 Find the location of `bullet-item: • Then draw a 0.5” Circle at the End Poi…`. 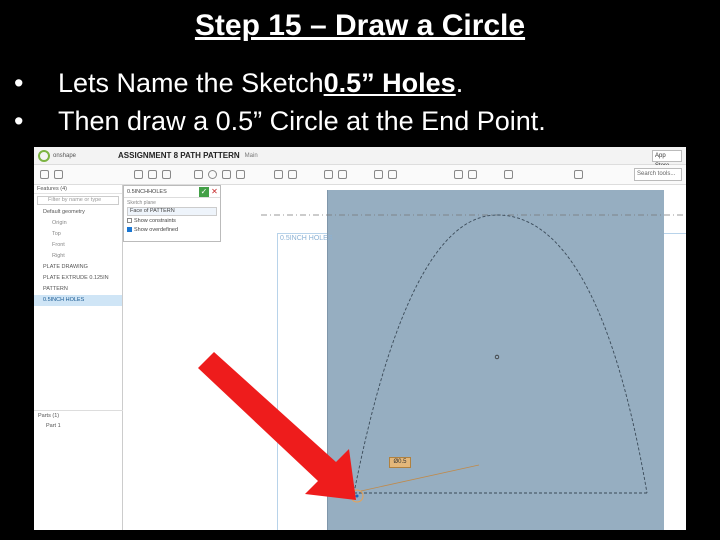

bullet-item: • Then draw a 0.5” Circle at the End Poi… is located at coordinates (364, 121).